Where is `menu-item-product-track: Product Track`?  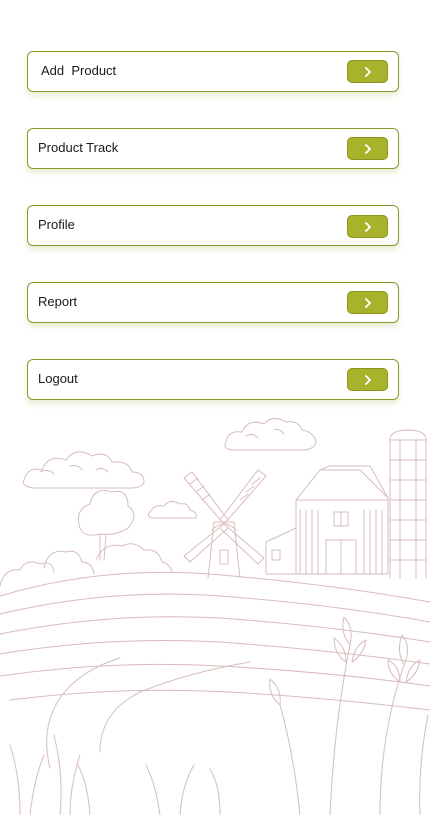
menu-item-product-track: Product Track is located at coordinates (213, 148).